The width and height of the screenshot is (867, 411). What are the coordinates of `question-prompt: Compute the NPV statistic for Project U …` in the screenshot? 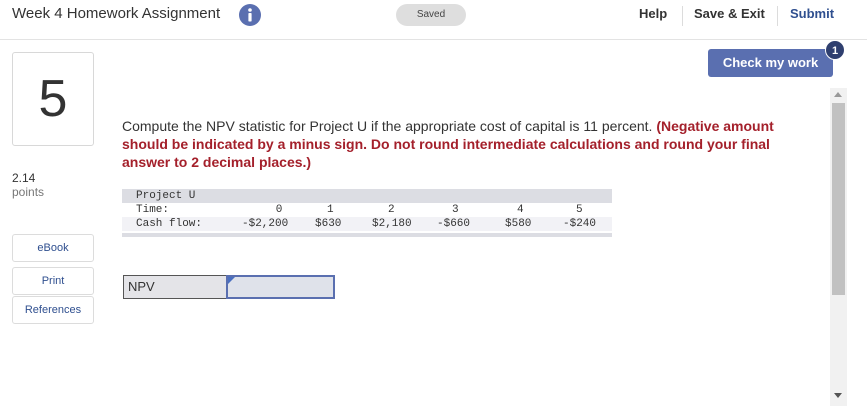 It's located at (387, 126).